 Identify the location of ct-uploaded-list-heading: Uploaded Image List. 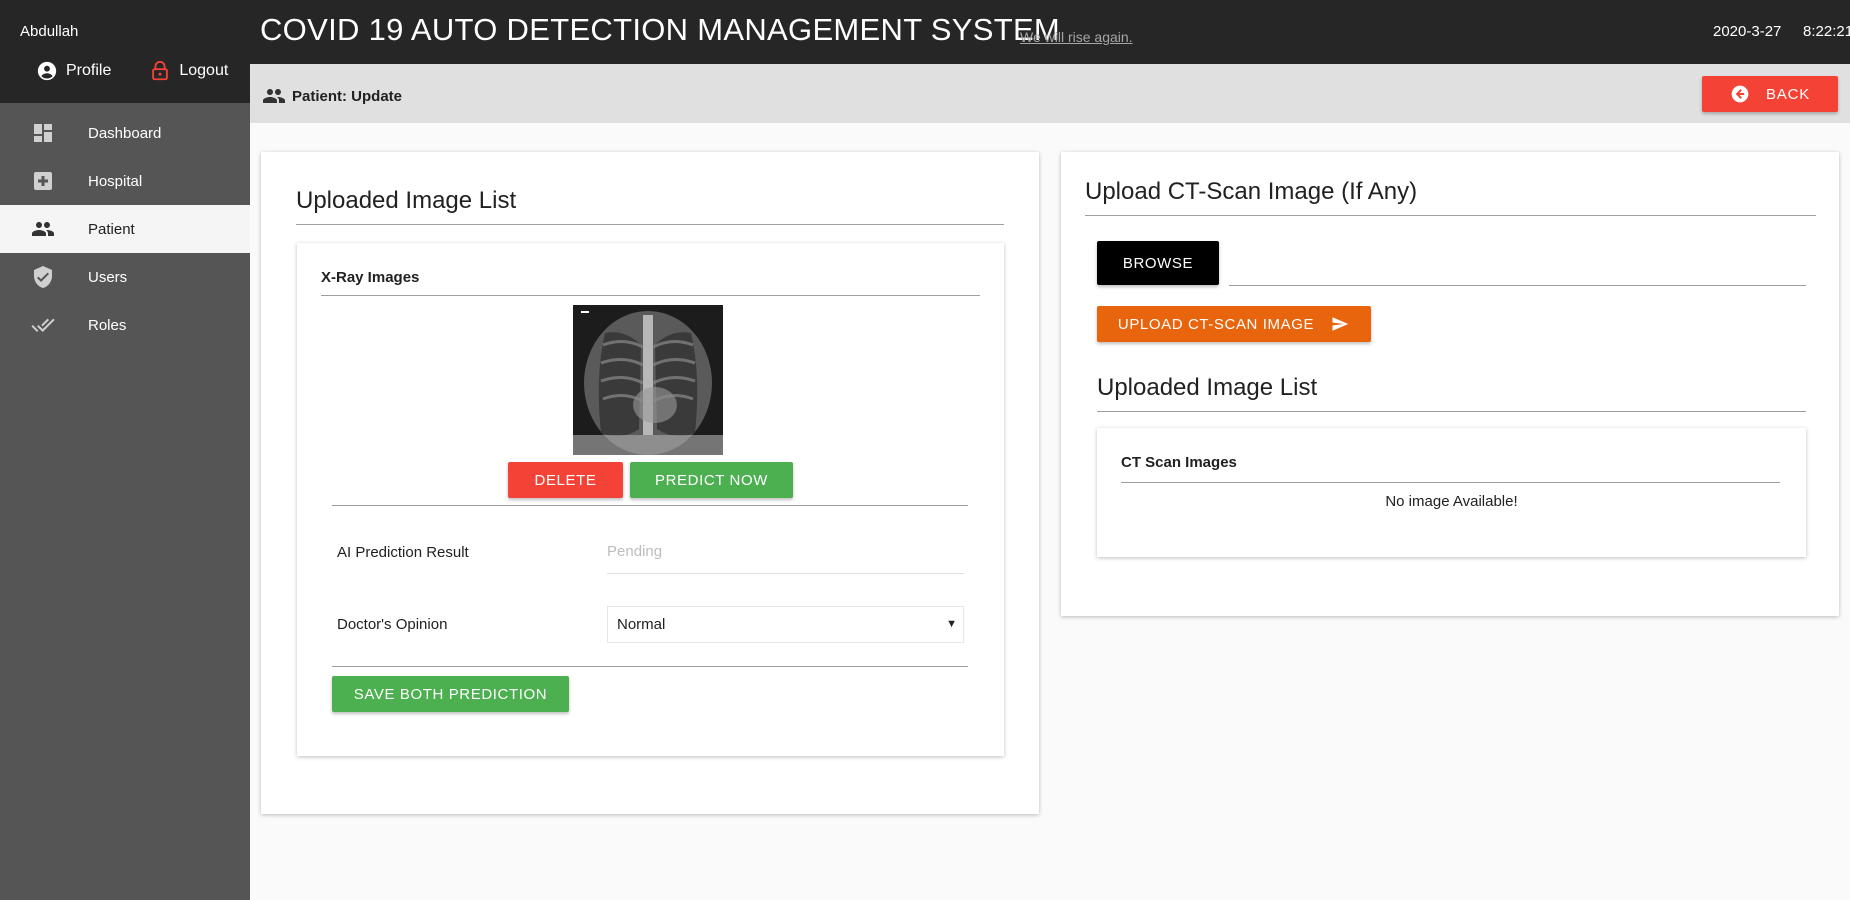
(1207, 387).